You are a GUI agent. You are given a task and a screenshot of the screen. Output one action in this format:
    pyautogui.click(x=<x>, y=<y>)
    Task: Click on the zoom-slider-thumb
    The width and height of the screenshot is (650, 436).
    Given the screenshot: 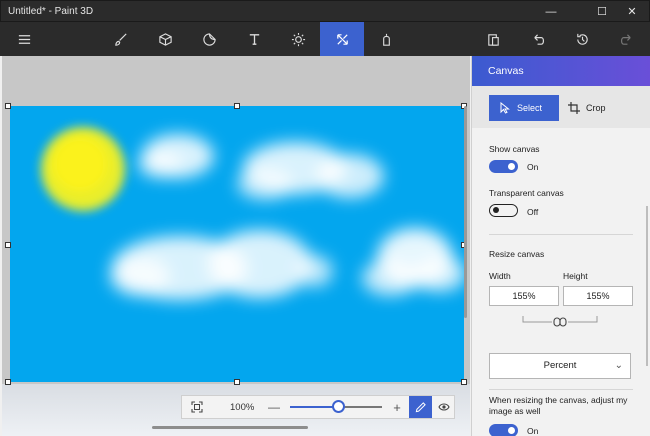 What is the action you would take?
    pyautogui.click(x=338, y=406)
    